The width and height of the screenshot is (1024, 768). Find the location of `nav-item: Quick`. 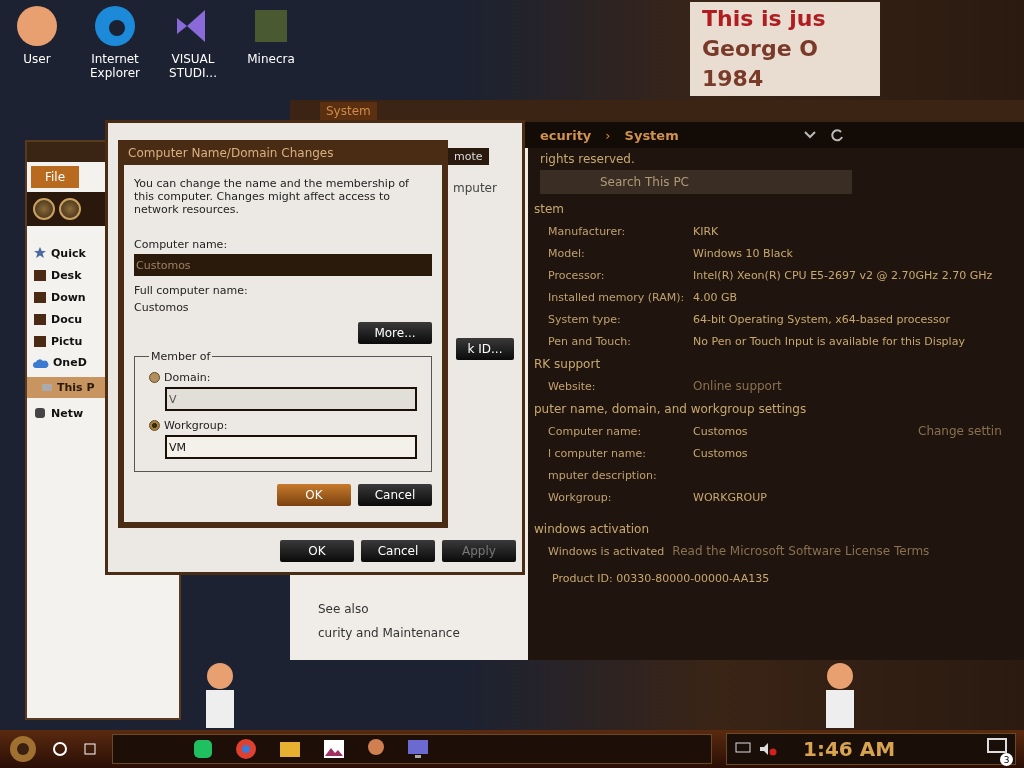

nav-item: Quick is located at coordinates (68, 253).